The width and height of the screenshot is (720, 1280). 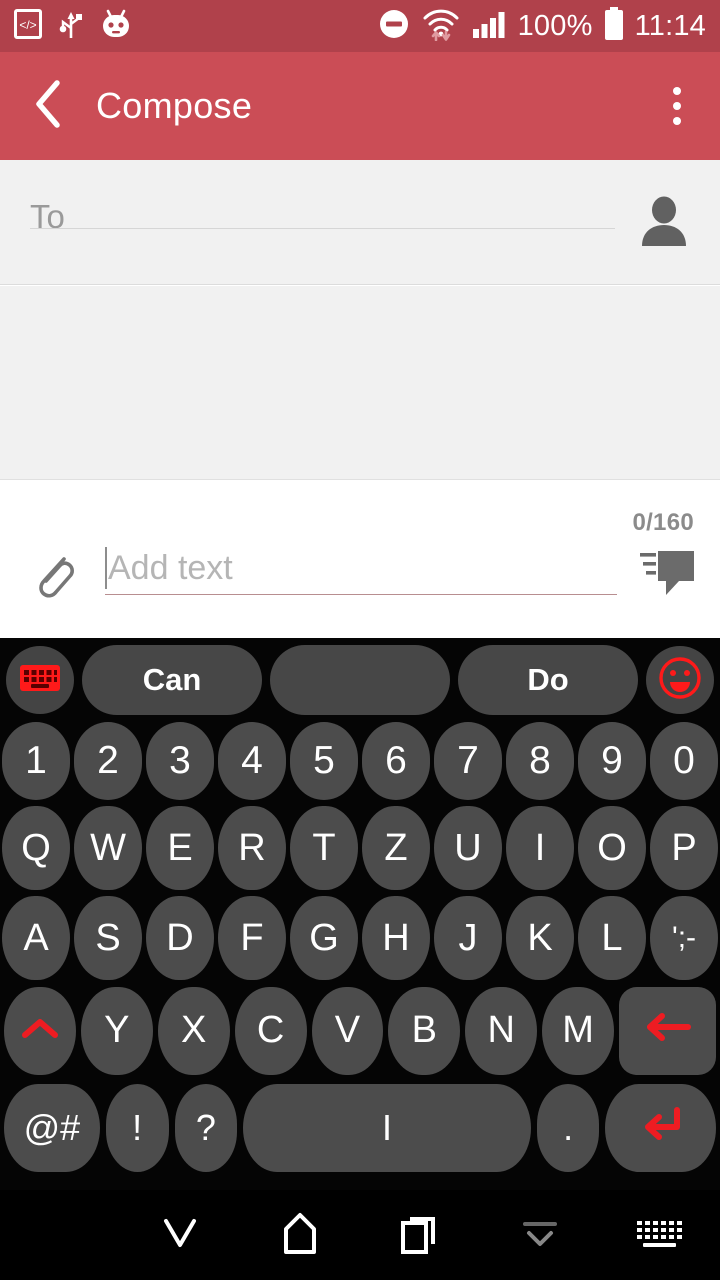 What do you see at coordinates (612, 938) in the screenshot?
I see `key-l: L` at bounding box center [612, 938].